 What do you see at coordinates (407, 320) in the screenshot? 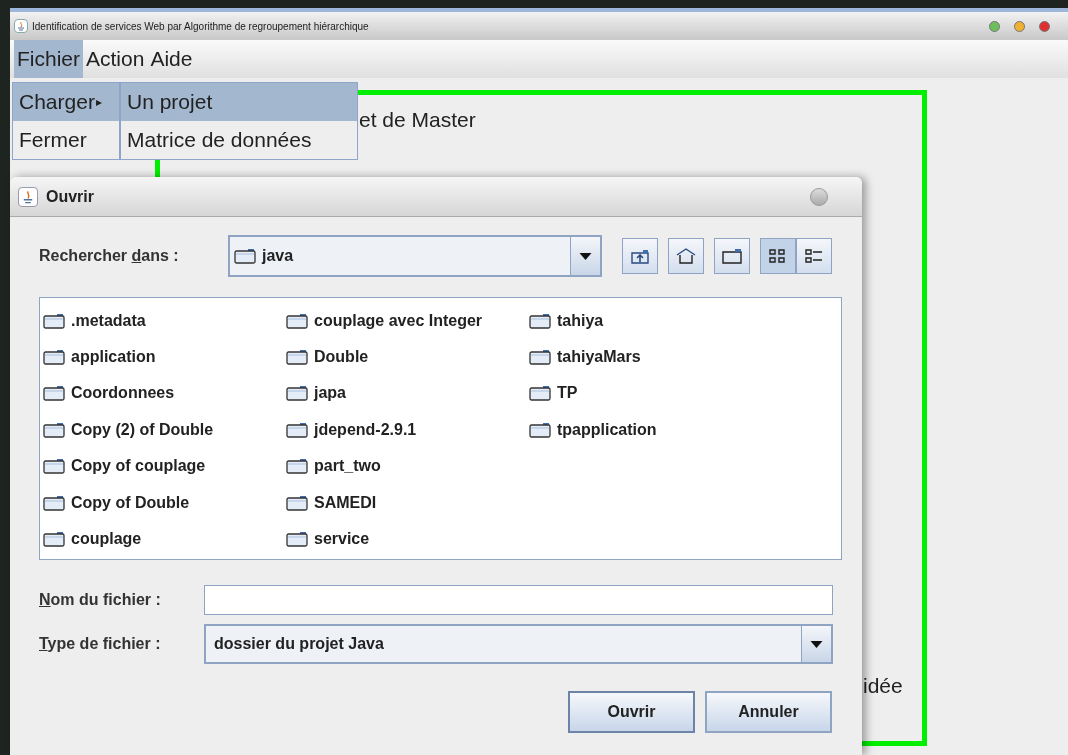
I see `folder-item: couplage avec Integer` at bounding box center [407, 320].